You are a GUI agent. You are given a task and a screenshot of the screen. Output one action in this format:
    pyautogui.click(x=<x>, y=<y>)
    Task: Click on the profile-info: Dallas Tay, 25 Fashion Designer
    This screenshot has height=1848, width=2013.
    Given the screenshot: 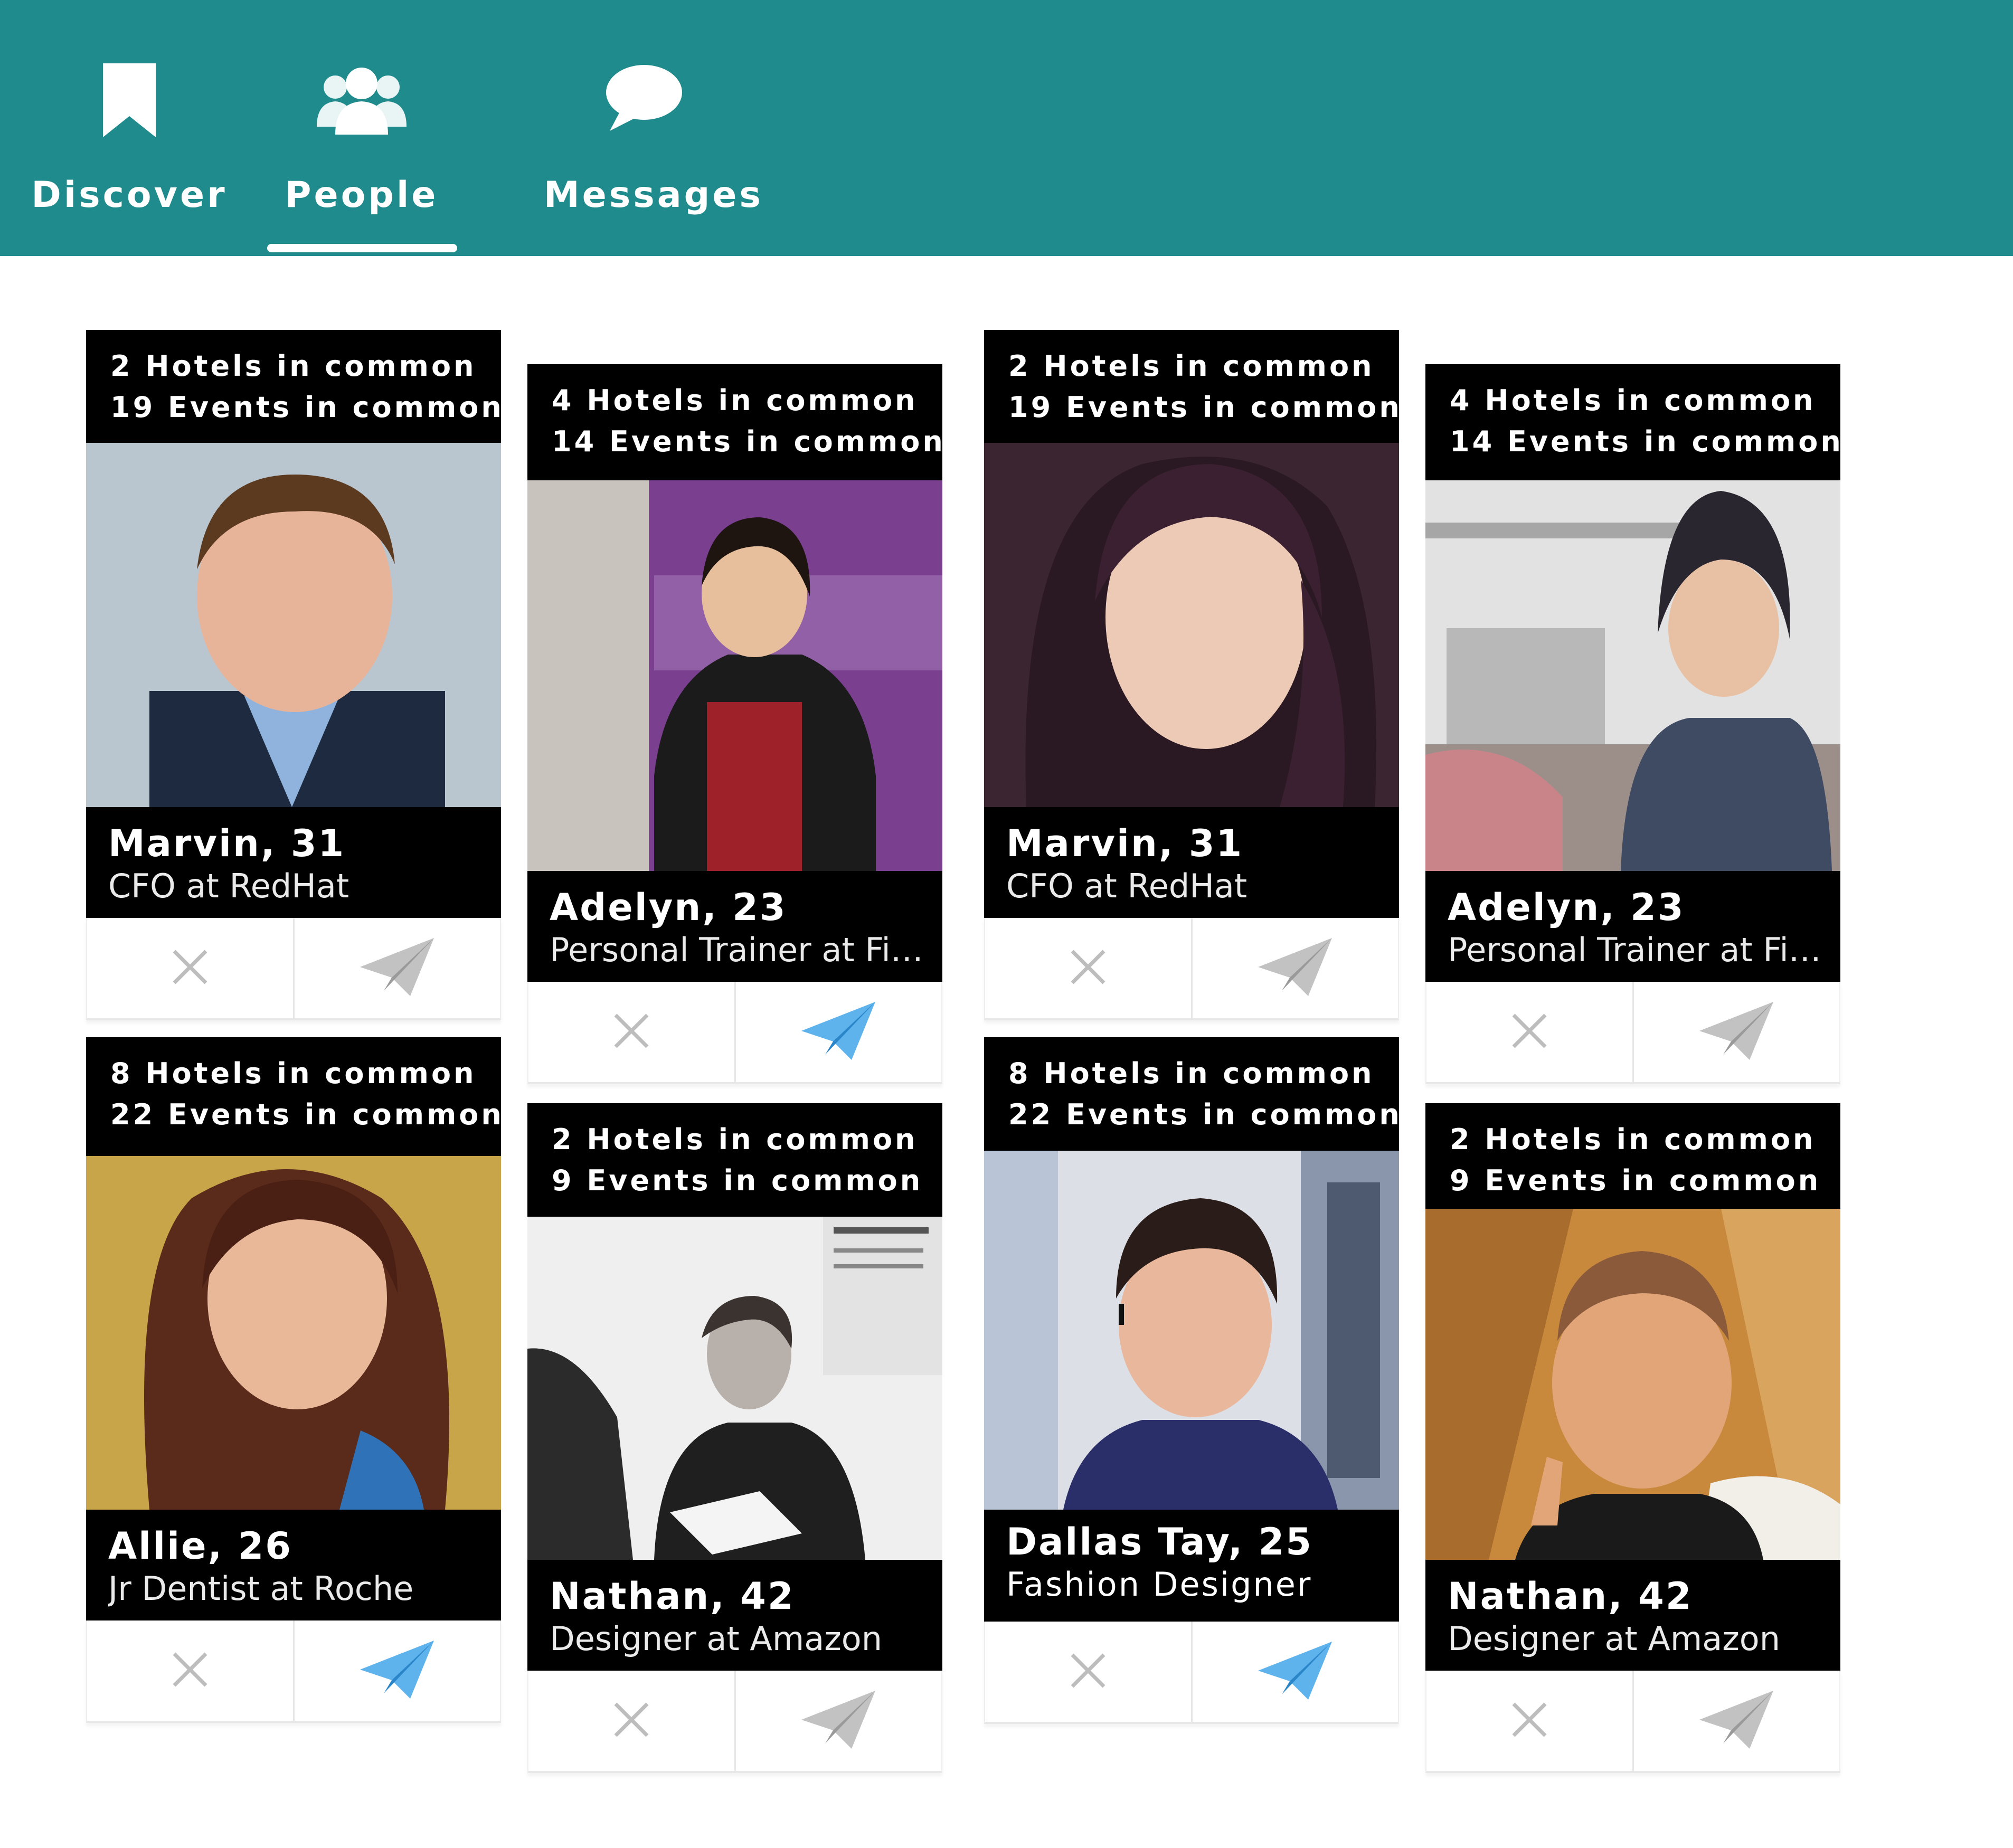 What is the action you would take?
    pyautogui.click(x=1191, y=1566)
    